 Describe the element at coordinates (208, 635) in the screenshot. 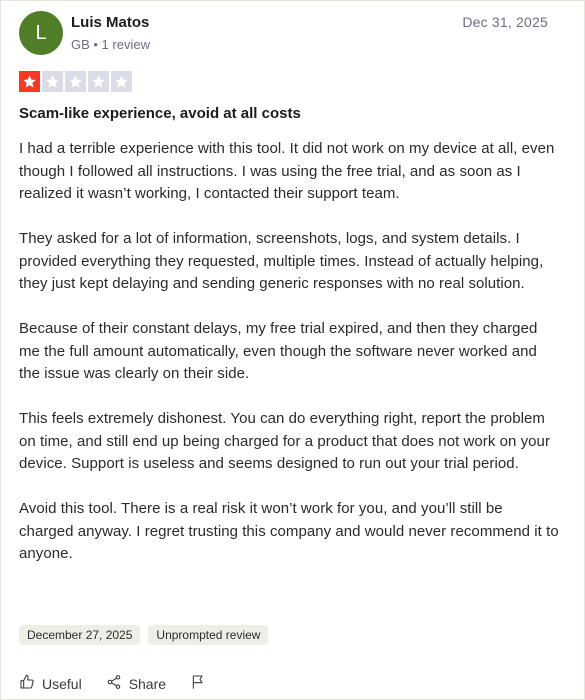

I see `review-type-badge: Unprompted review` at that location.